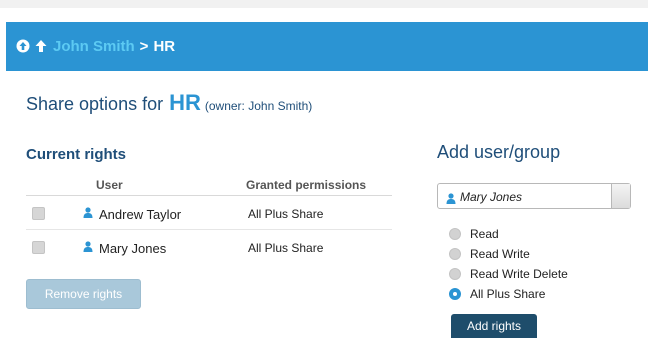 The image size is (648, 338). I want to click on radio-option-read-write: Read Write, so click(508, 254).